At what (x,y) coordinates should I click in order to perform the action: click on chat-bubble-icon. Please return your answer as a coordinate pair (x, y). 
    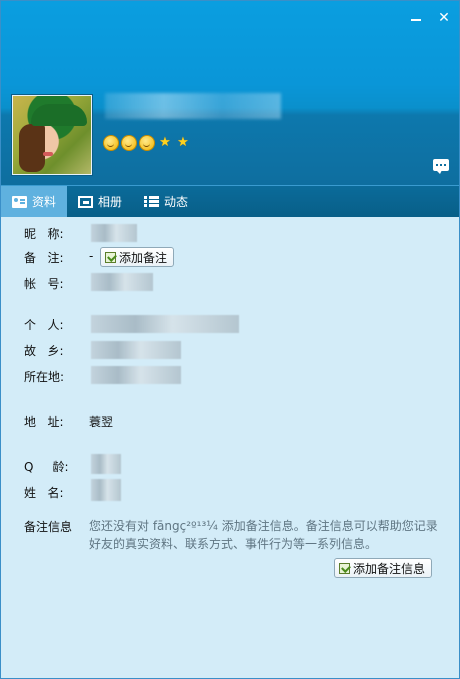
    Looking at the image, I should click on (441, 166).